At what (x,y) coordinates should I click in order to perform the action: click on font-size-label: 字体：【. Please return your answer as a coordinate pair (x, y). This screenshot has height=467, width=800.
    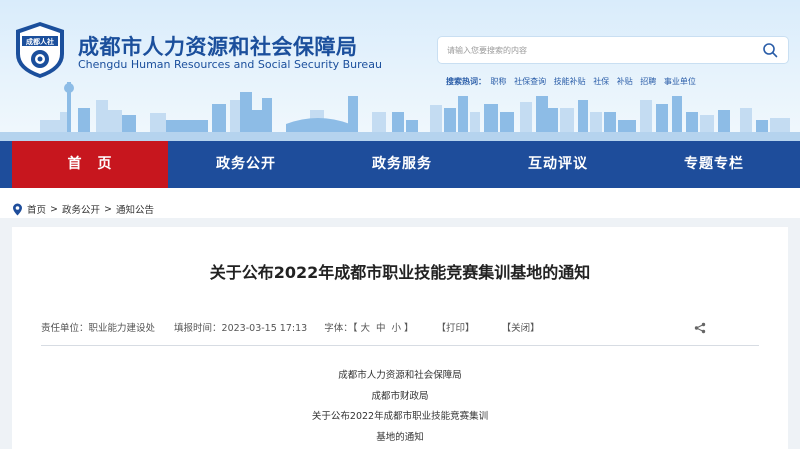
    Looking at the image, I should click on (341, 328).